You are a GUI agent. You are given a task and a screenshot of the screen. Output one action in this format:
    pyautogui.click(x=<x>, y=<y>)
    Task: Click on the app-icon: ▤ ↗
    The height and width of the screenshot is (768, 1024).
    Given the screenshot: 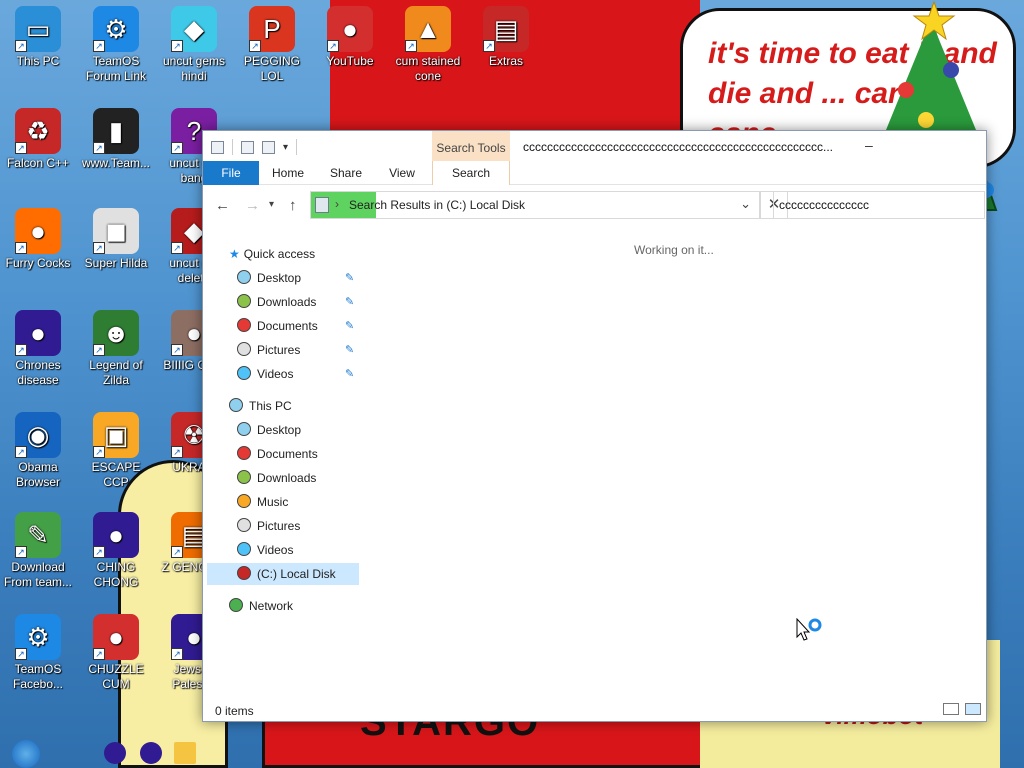 What is the action you would take?
    pyautogui.click(x=506, y=29)
    